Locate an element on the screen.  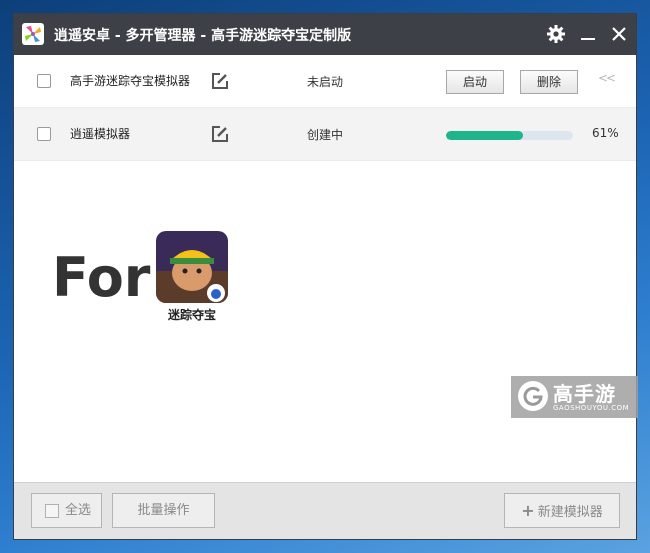
window-title: 逍遥安卓 - 多开管理器 - 高手游迷踪夺宝定制版 is located at coordinates (203, 36).